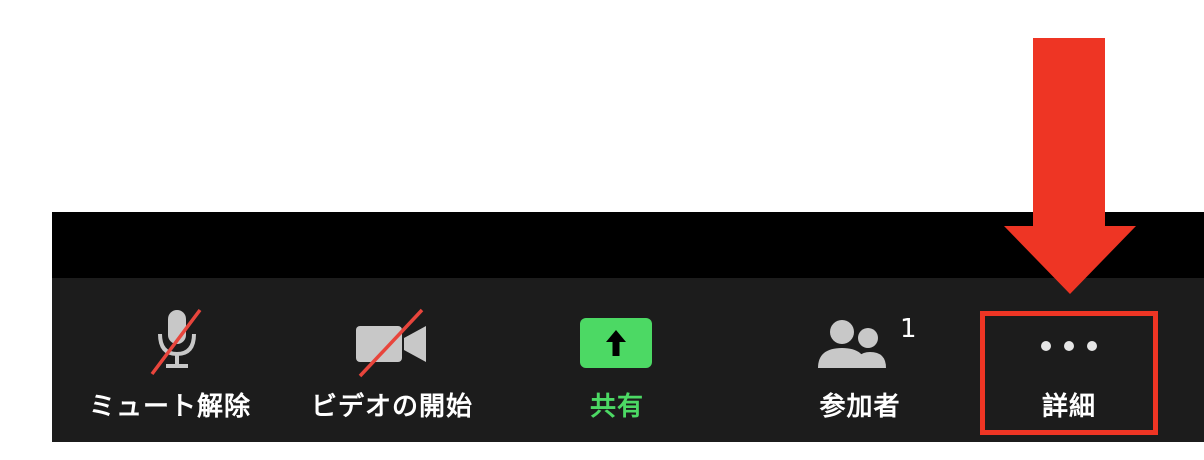  I want to click on participants-icon, so click(852, 344).